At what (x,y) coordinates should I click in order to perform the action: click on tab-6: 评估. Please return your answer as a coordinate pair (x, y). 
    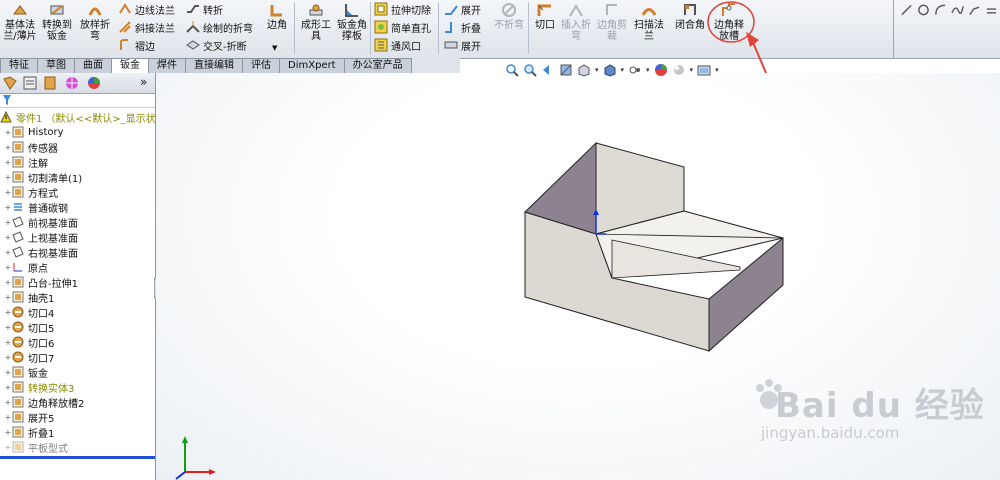
    Looking at the image, I should click on (261, 65).